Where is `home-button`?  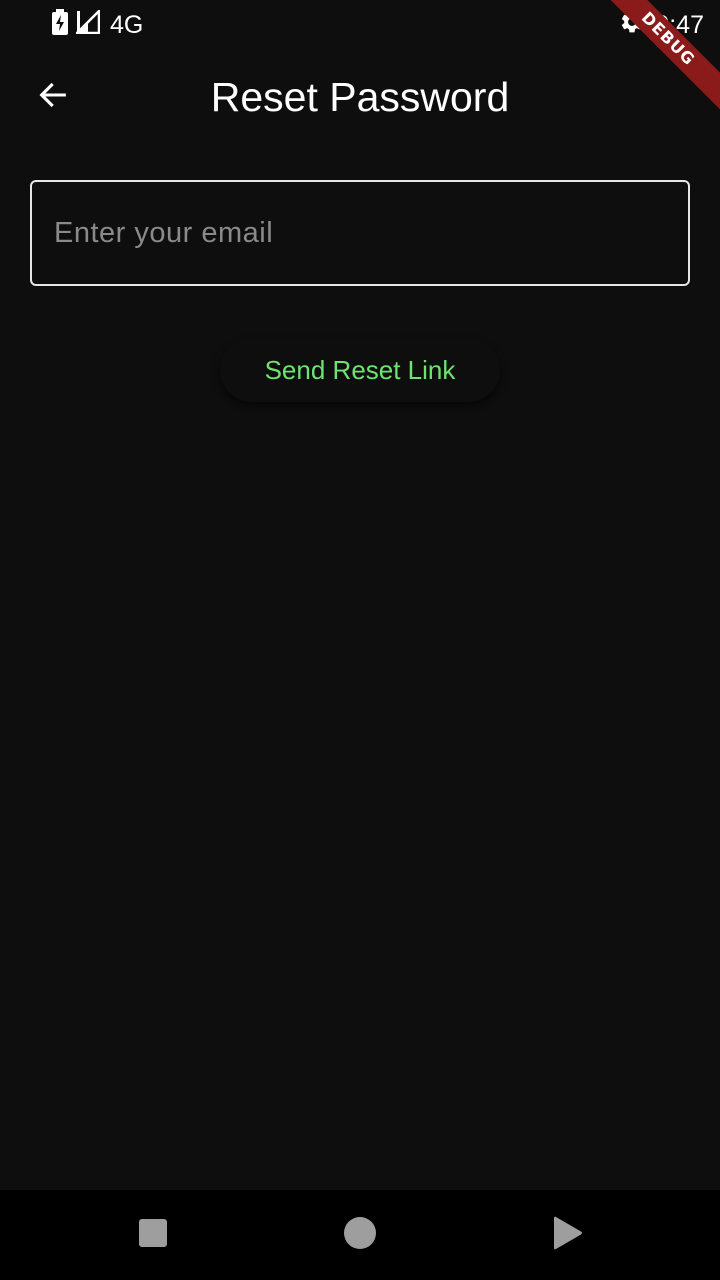 home-button is located at coordinates (360, 1235).